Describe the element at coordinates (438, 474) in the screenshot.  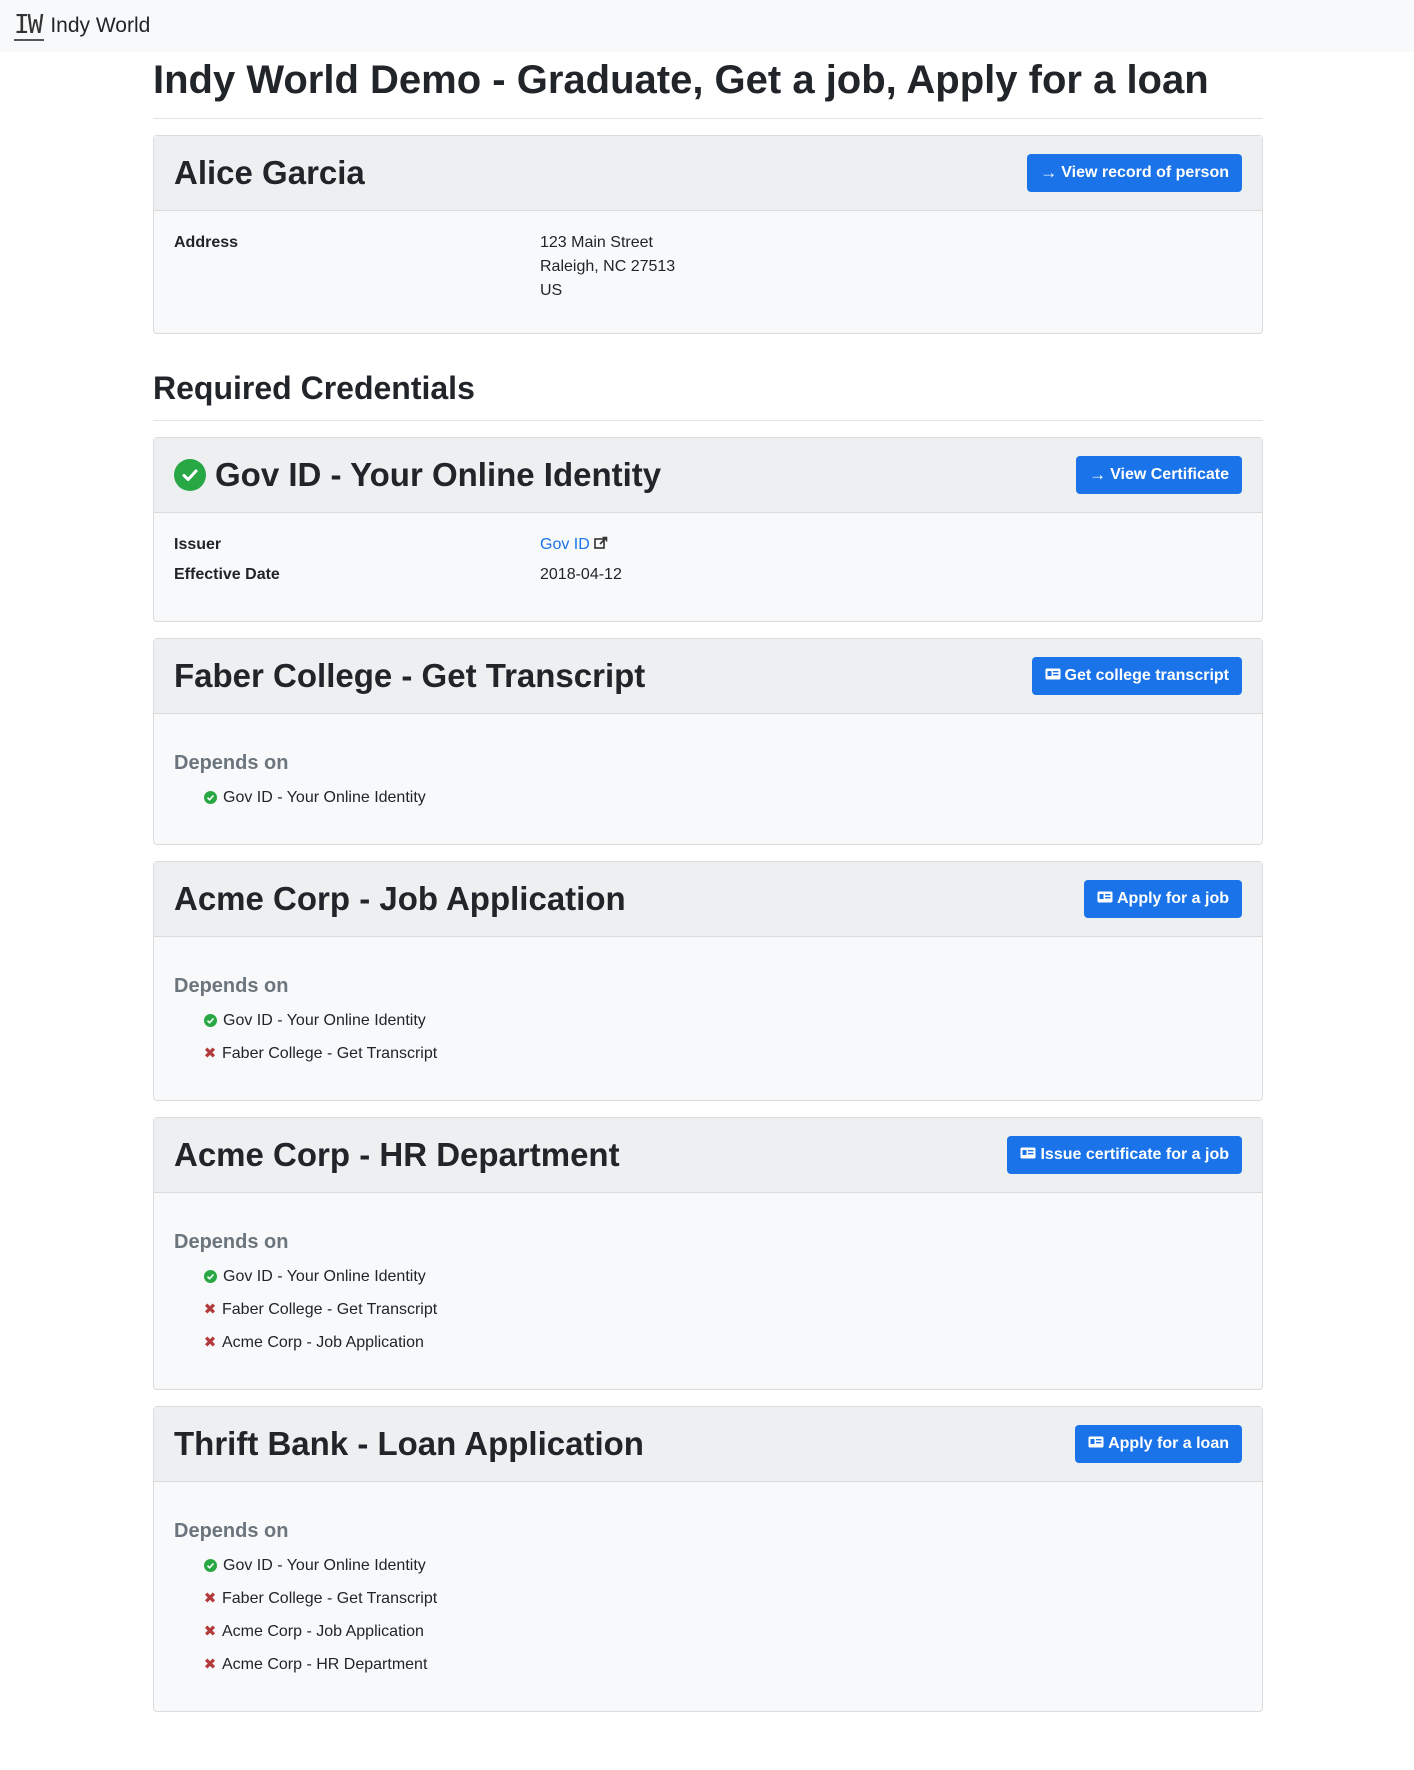
I see `credential-title-text: Gov ID - Your Online Identity` at that location.